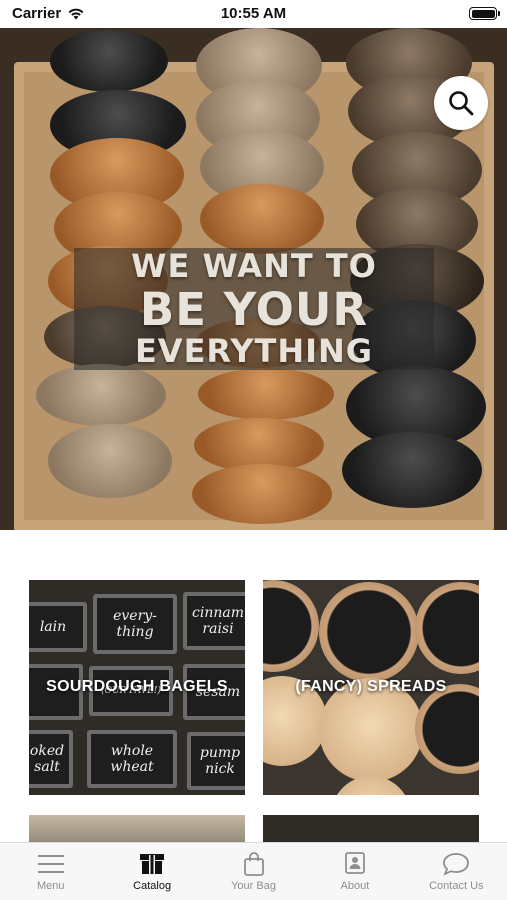  What do you see at coordinates (218, 621) in the screenshot?
I see `chalkboard-text: cinnam raisi` at bounding box center [218, 621].